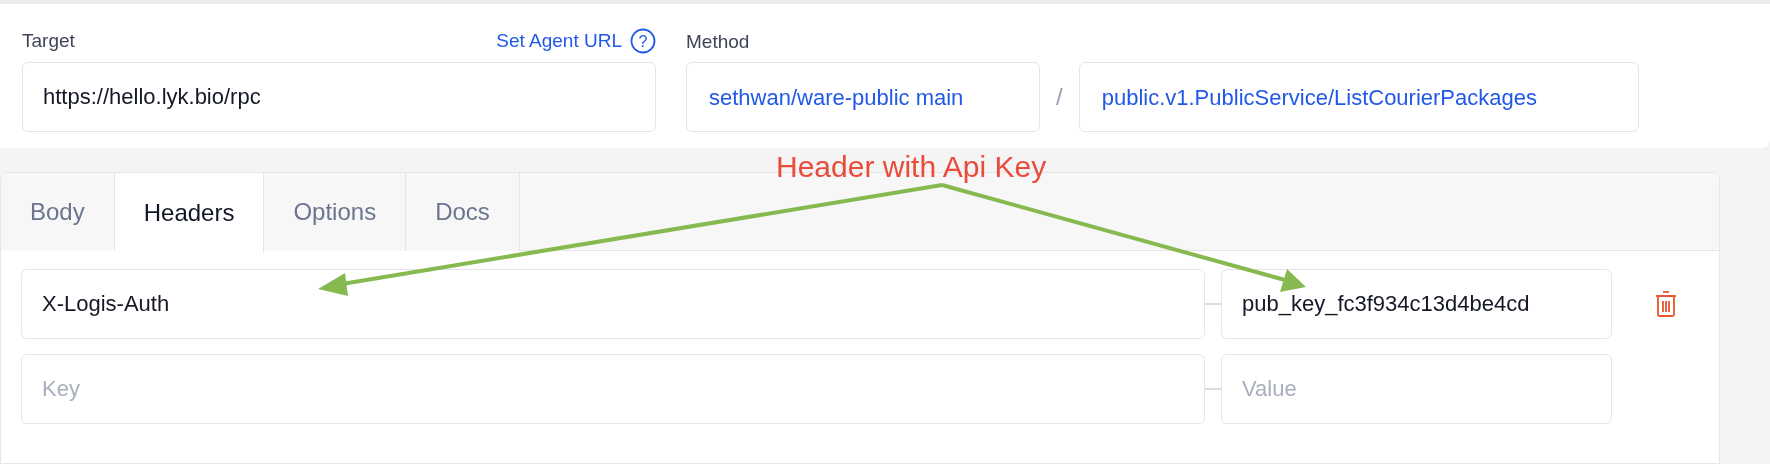  What do you see at coordinates (643, 41) in the screenshot?
I see `help-icon: ?` at bounding box center [643, 41].